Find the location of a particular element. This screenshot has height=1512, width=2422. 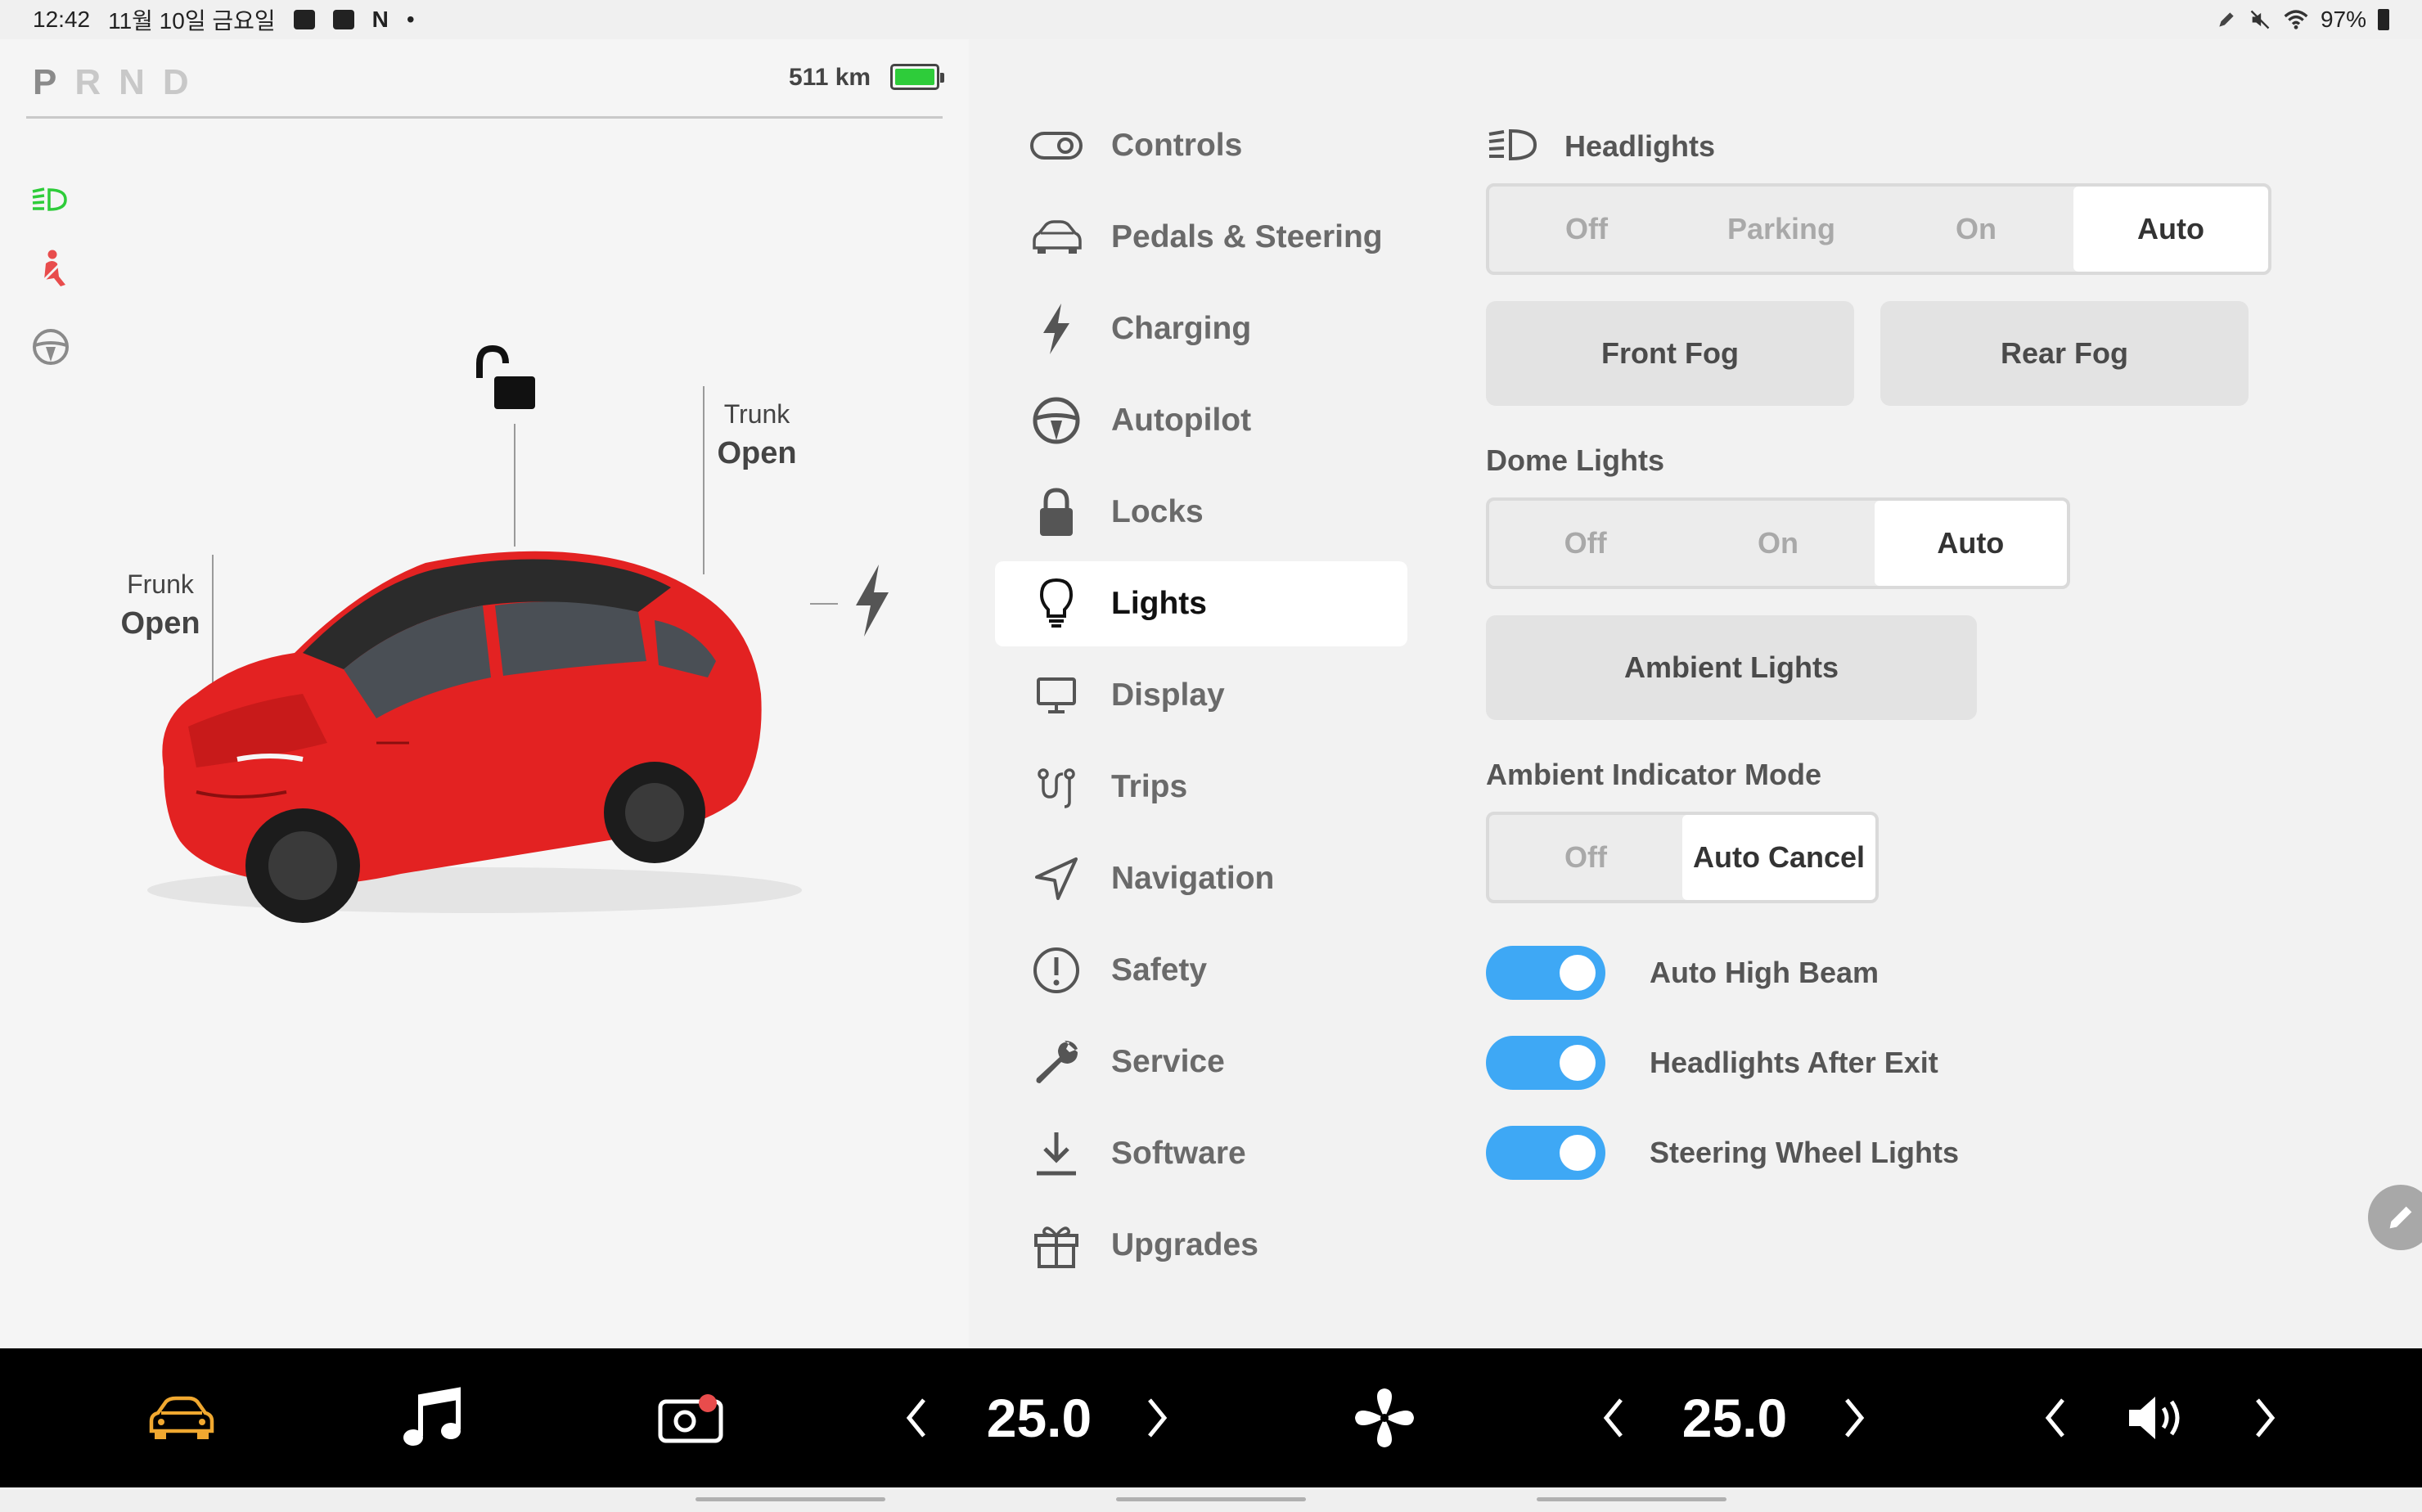

ambient-indicator-mode-selector: Off Auto Cancel is located at coordinates (1682, 858).